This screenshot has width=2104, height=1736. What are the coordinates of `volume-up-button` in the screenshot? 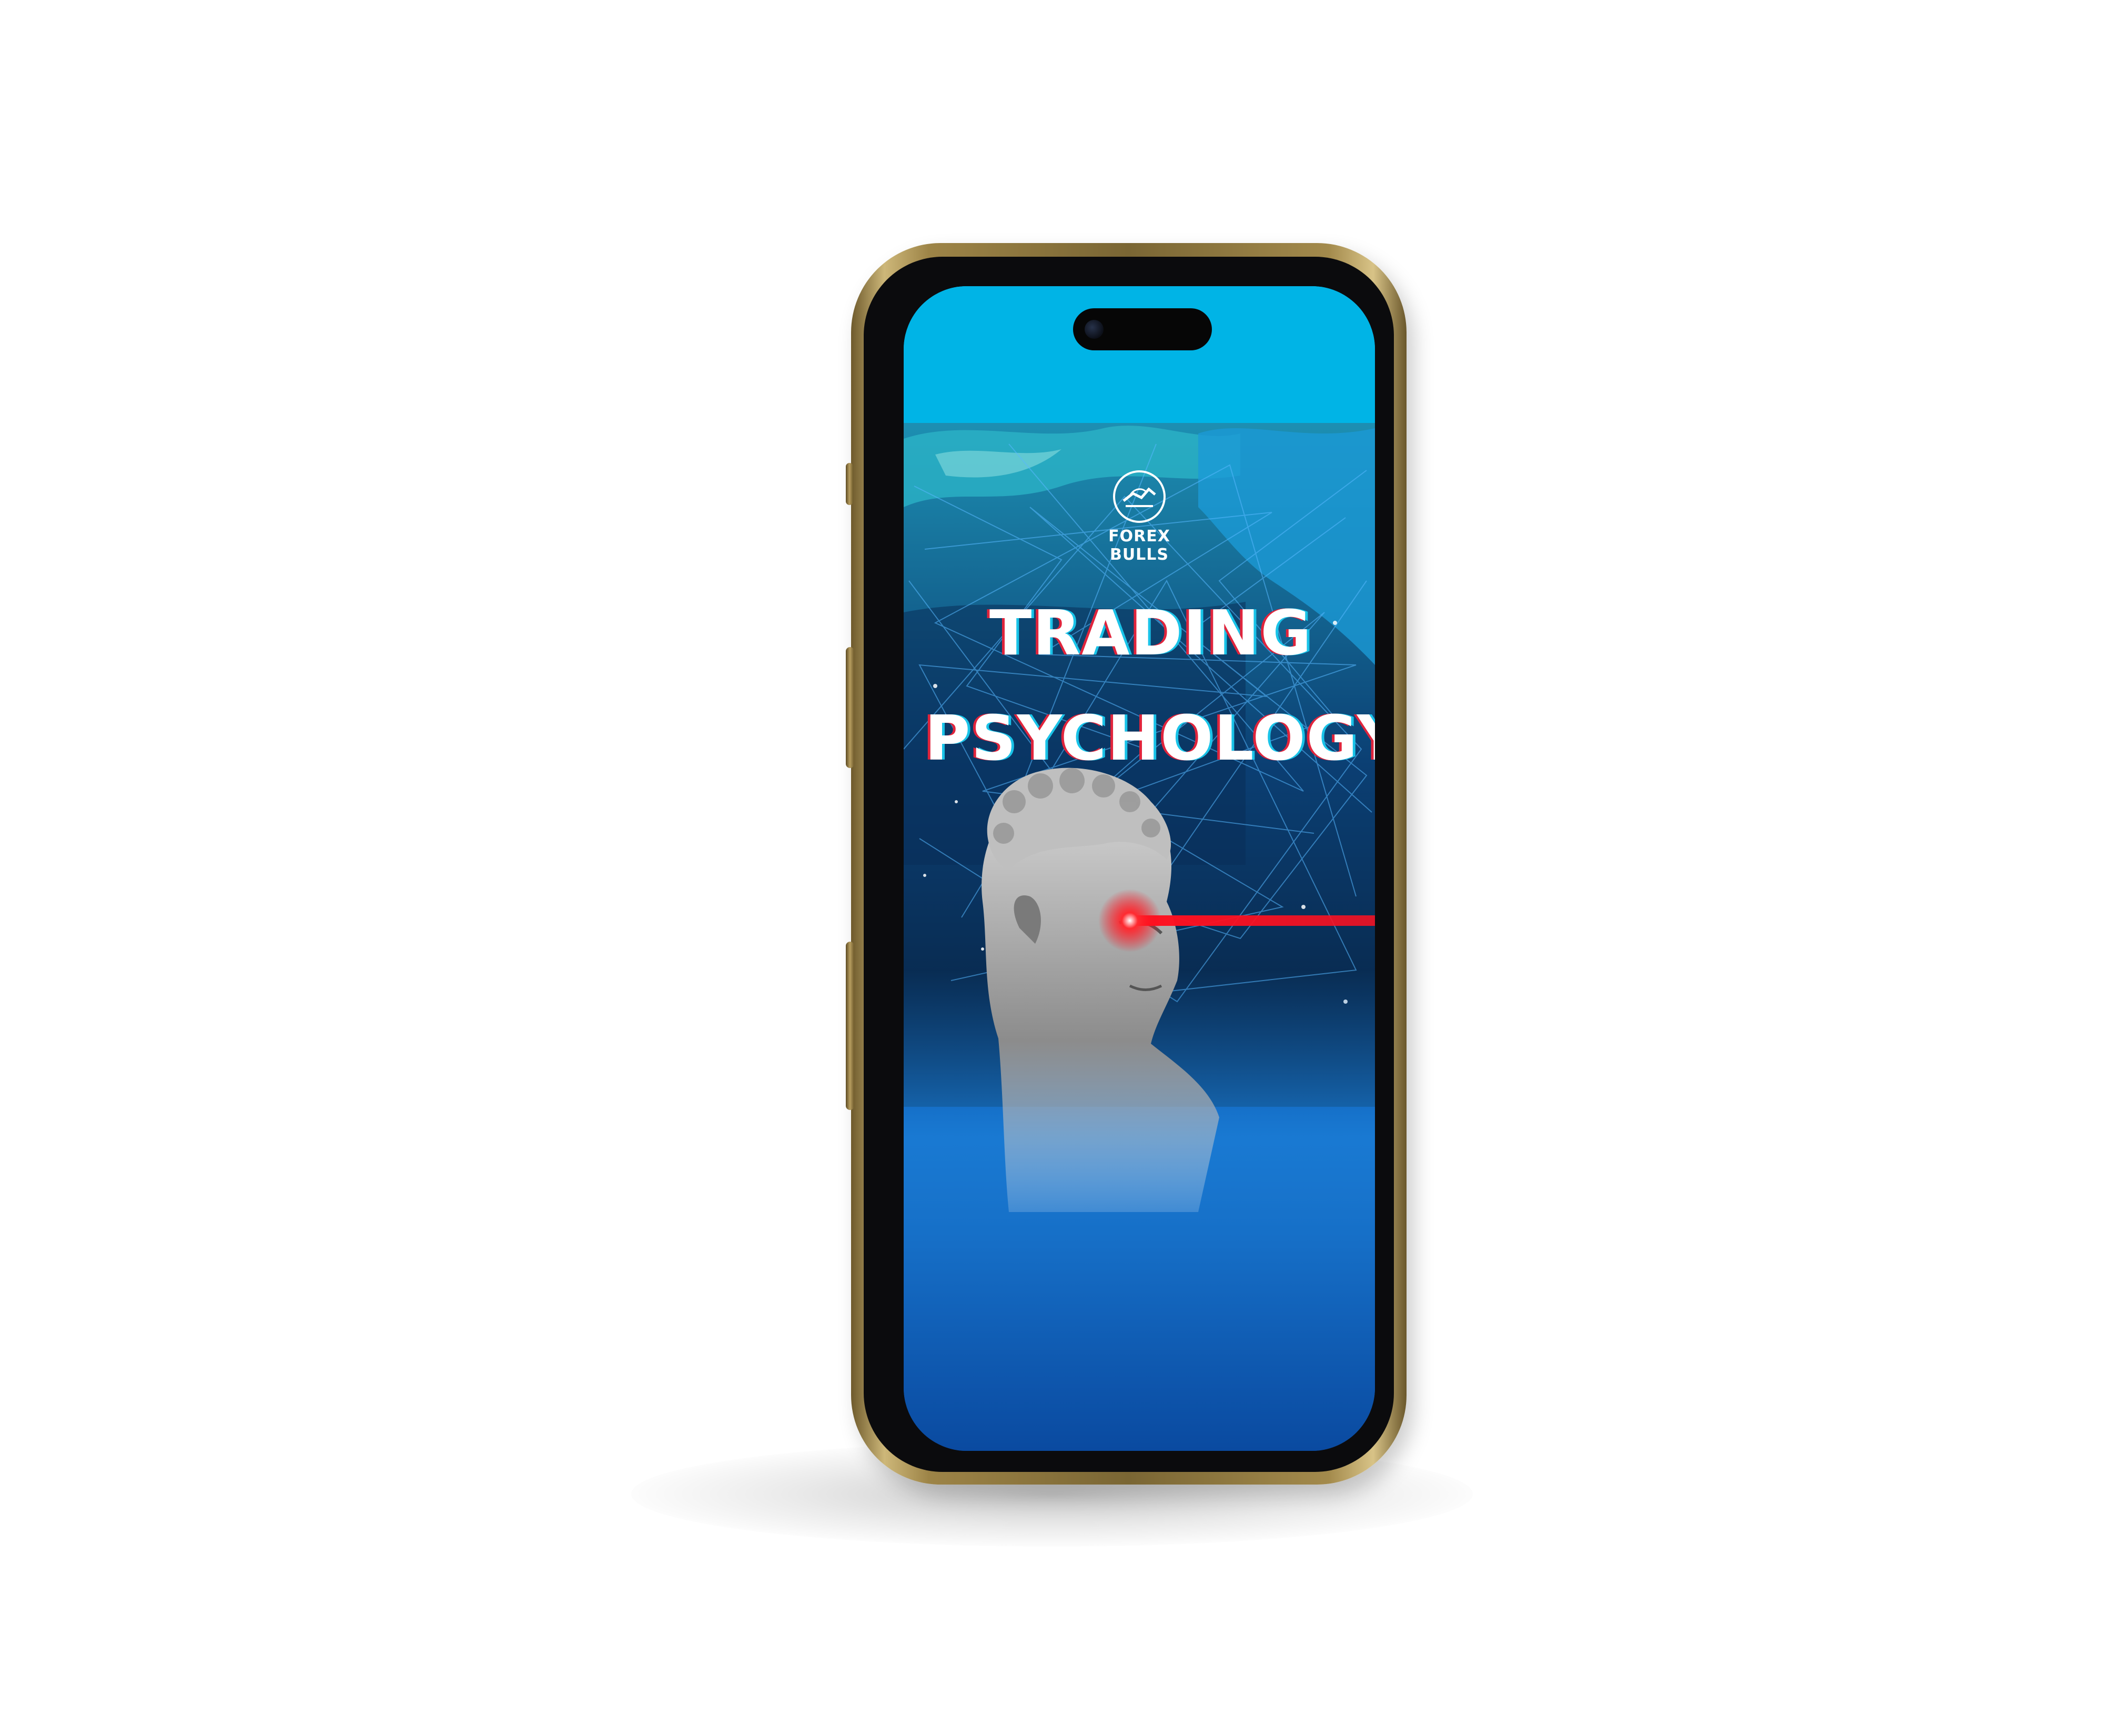 It's located at (850, 707).